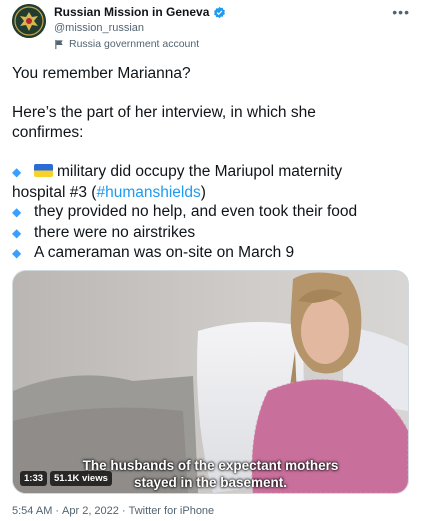 The height and width of the screenshot is (521, 426). I want to click on bullet-text: A cameraman was on-site on March 9, so click(164, 253).